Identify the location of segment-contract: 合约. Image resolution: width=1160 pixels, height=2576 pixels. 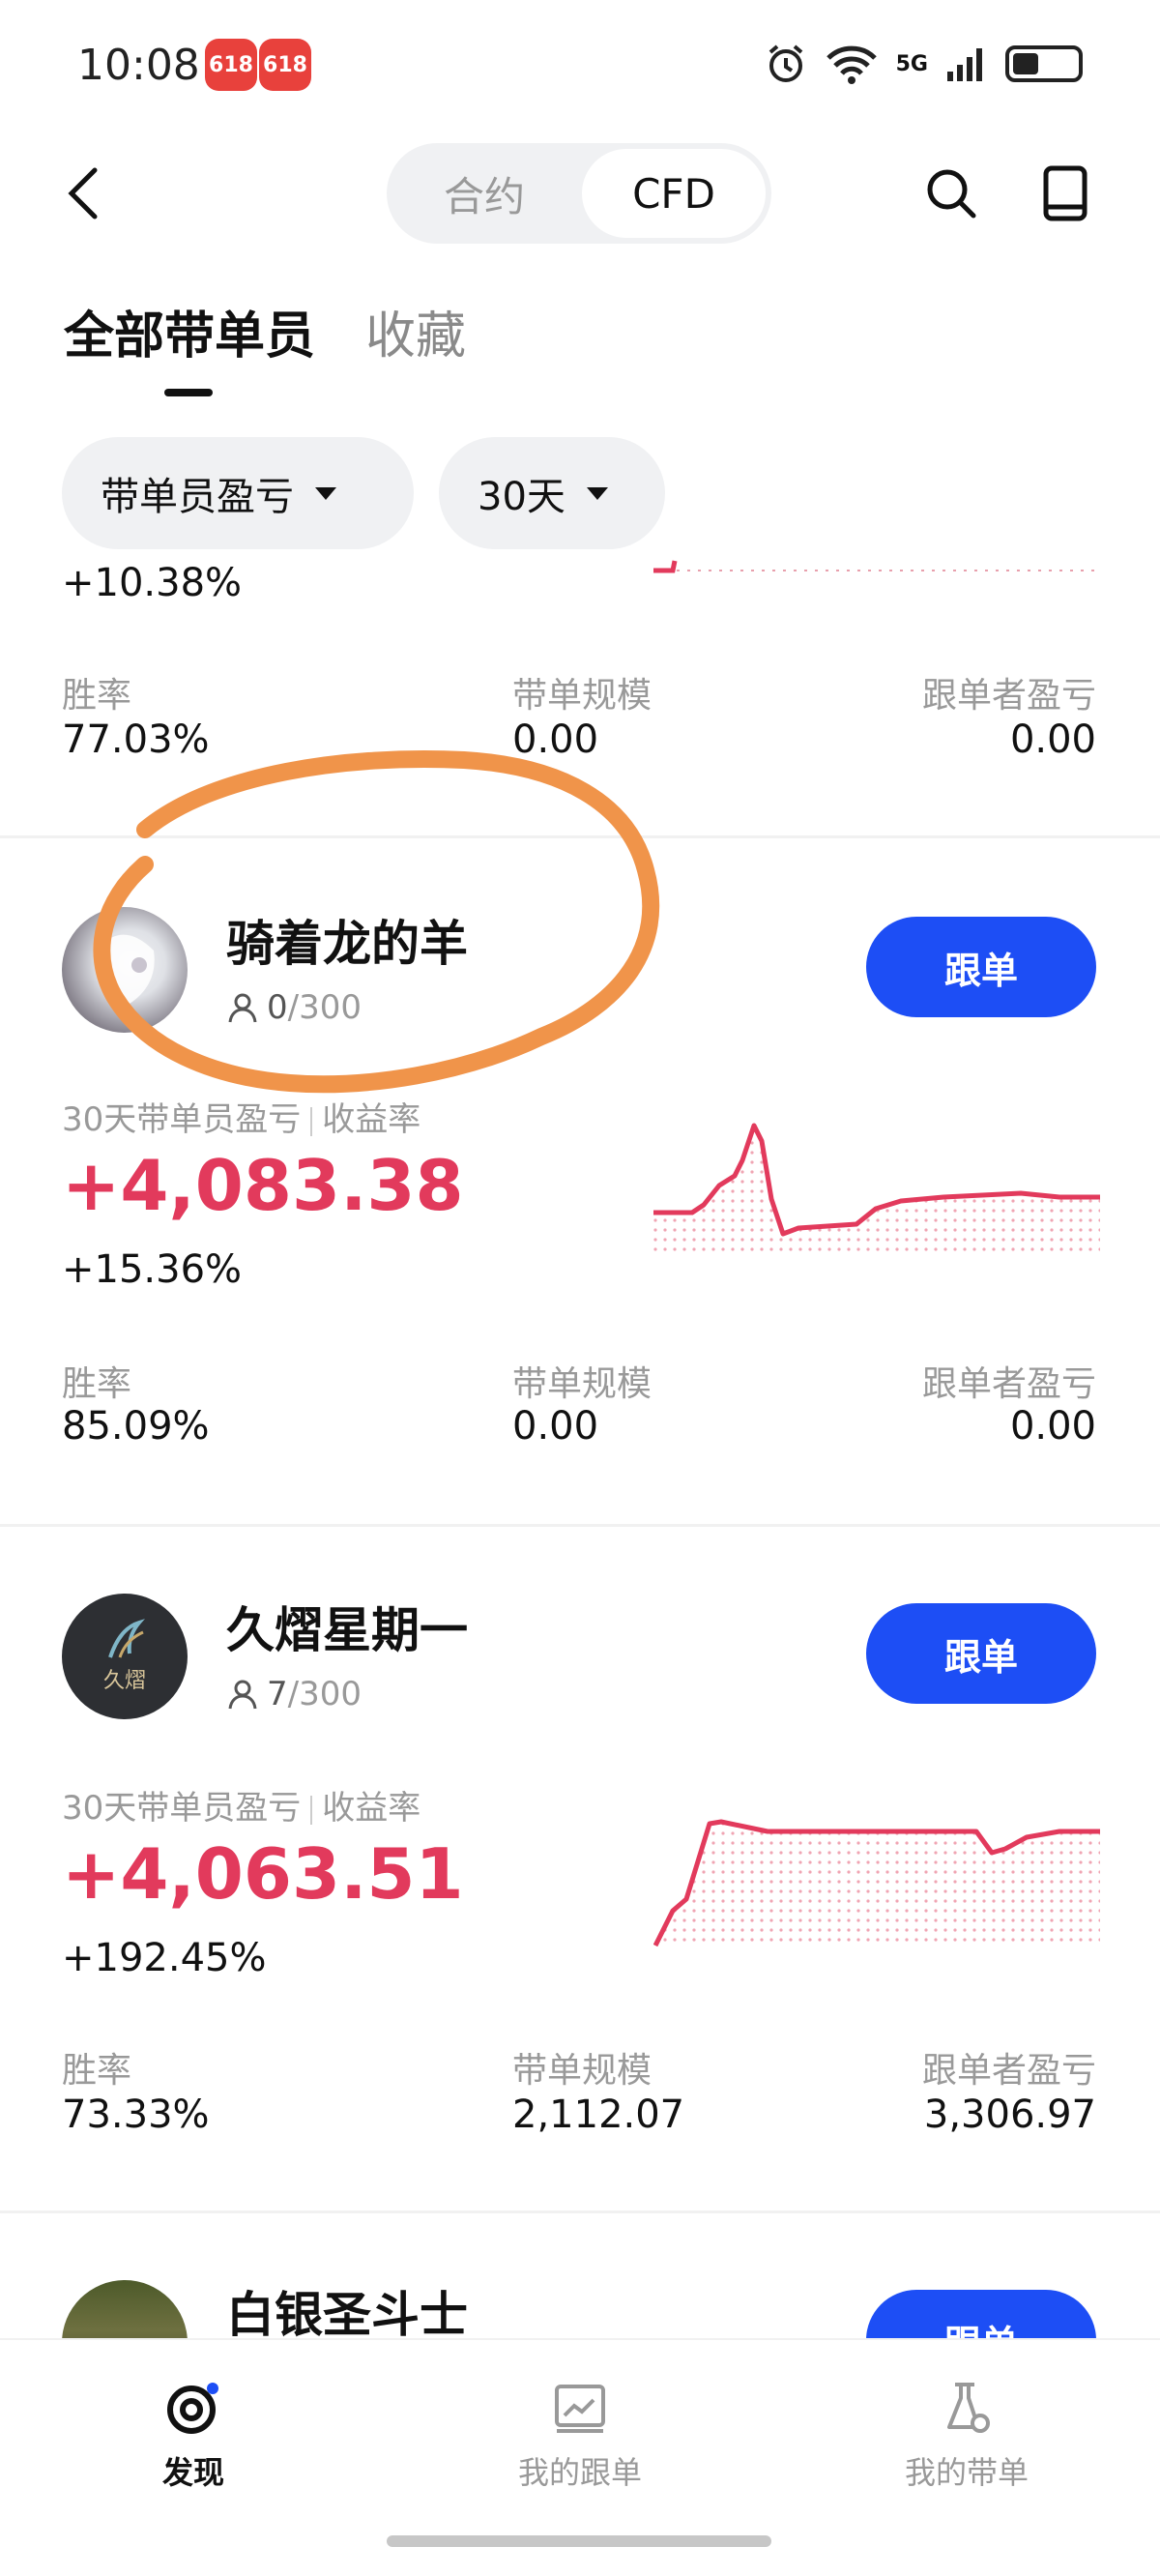
(484, 193).